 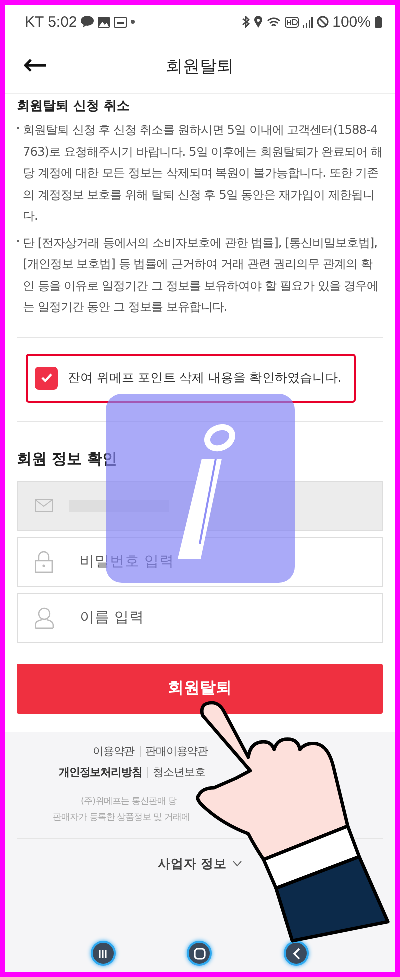 What do you see at coordinates (201, 275) in the screenshot?
I see `notice-text: 단 [전자상거래 등에서의 소비자보호에 관한 법률], [통신비밀보호법], [개인정보 보호법] 등 법률에 근거하여 거래 관련 권리의무 관계의 확인 등을 이유로 일정기간 그 정보를 보유하여야 할 필요가 있을 경우에는 일정기간 동안 그 정보를 보유합니다.` at bounding box center [201, 275].